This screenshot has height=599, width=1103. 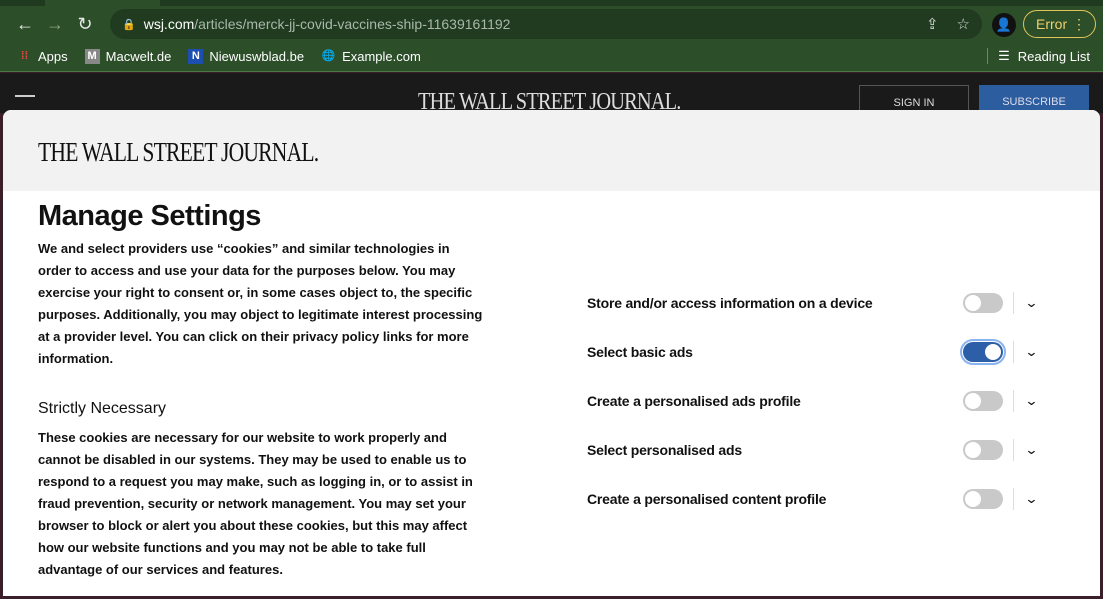 What do you see at coordinates (92, 56) in the screenshot?
I see `macwelt-icon: M` at bounding box center [92, 56].